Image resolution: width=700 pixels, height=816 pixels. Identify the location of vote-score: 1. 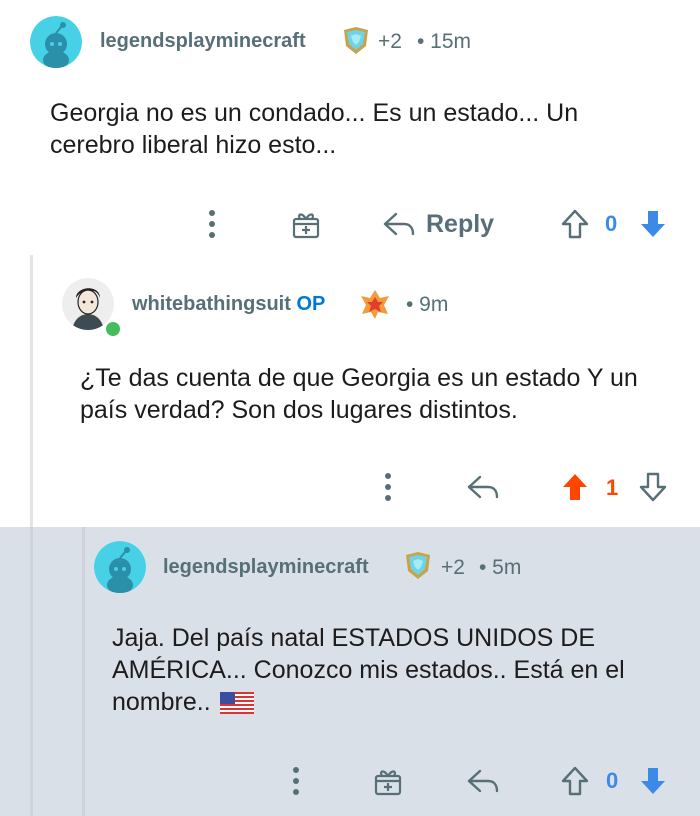
(612, 487).